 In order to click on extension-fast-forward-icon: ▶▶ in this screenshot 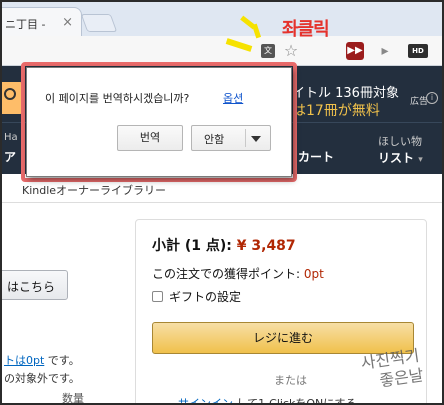, I will do `click(355, 51)`.